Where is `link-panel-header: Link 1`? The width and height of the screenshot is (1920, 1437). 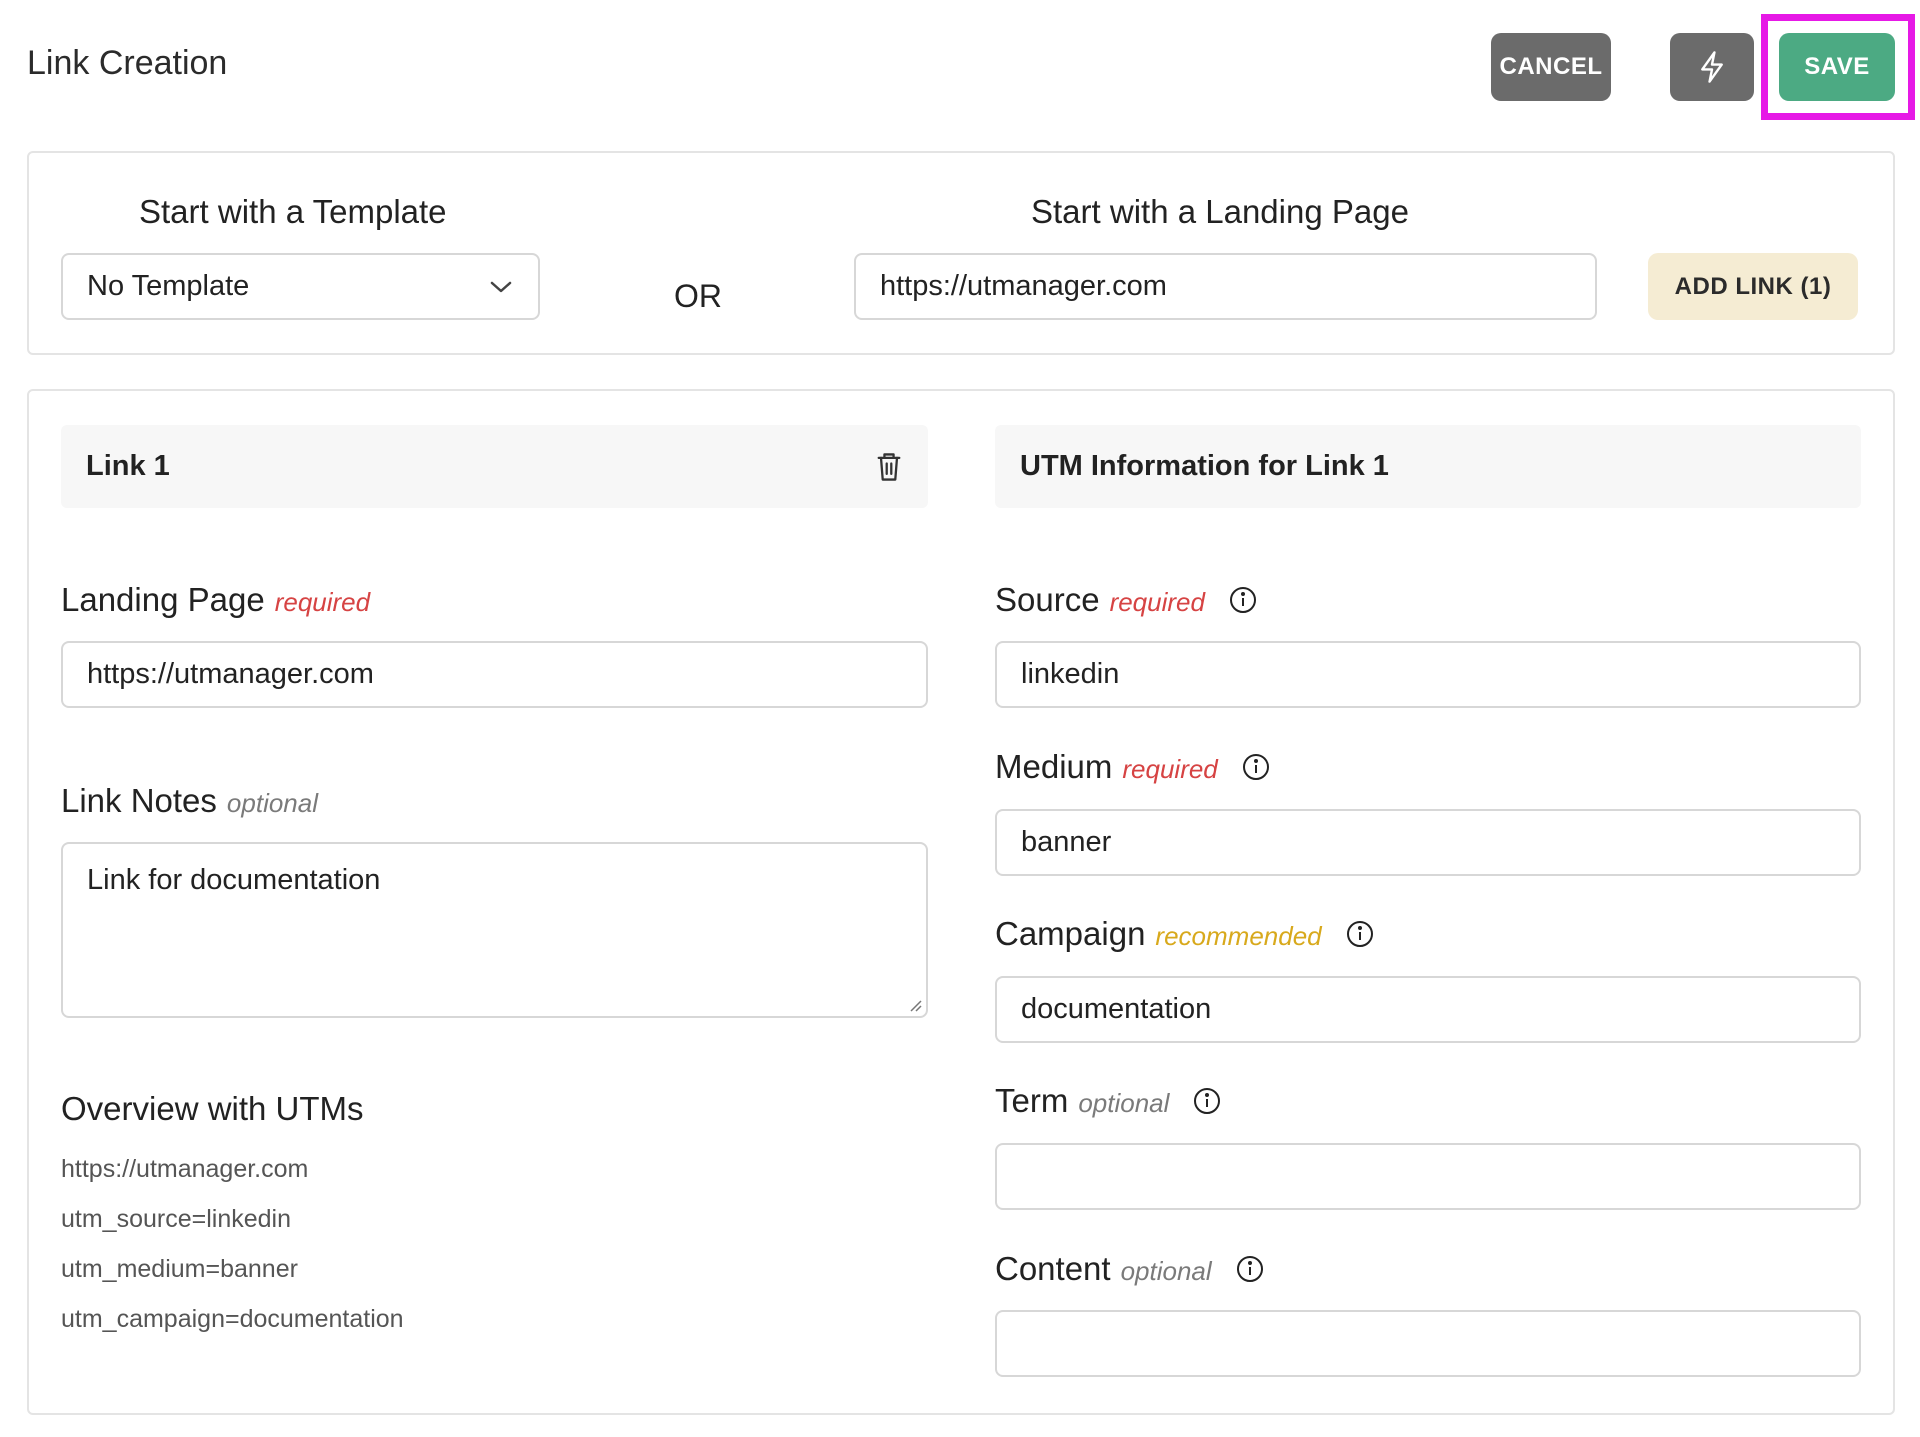 link-panel-header: Link 1 is located at coordinates (494, 466).